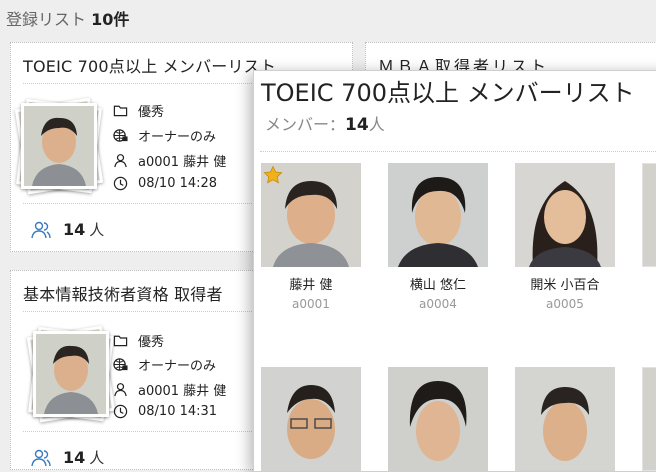 The image size is (656, 472). What do you see at coordinates (149, 65) in the screenshot?
I see `card-title: TOEIC 700点以上 メンバーリスト` at bounding box center [149, 65].